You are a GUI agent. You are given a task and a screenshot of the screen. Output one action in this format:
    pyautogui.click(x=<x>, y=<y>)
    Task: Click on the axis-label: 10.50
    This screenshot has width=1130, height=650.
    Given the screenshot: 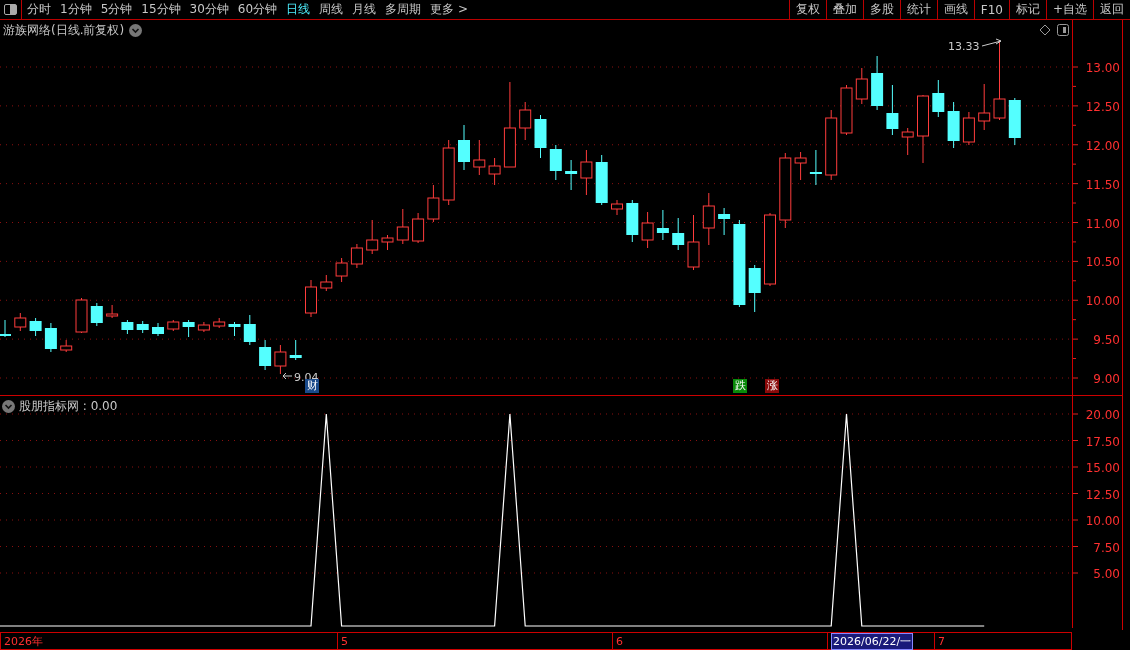 What is the action you would take?
    pyautogui.click(x=1102, y=262)
    